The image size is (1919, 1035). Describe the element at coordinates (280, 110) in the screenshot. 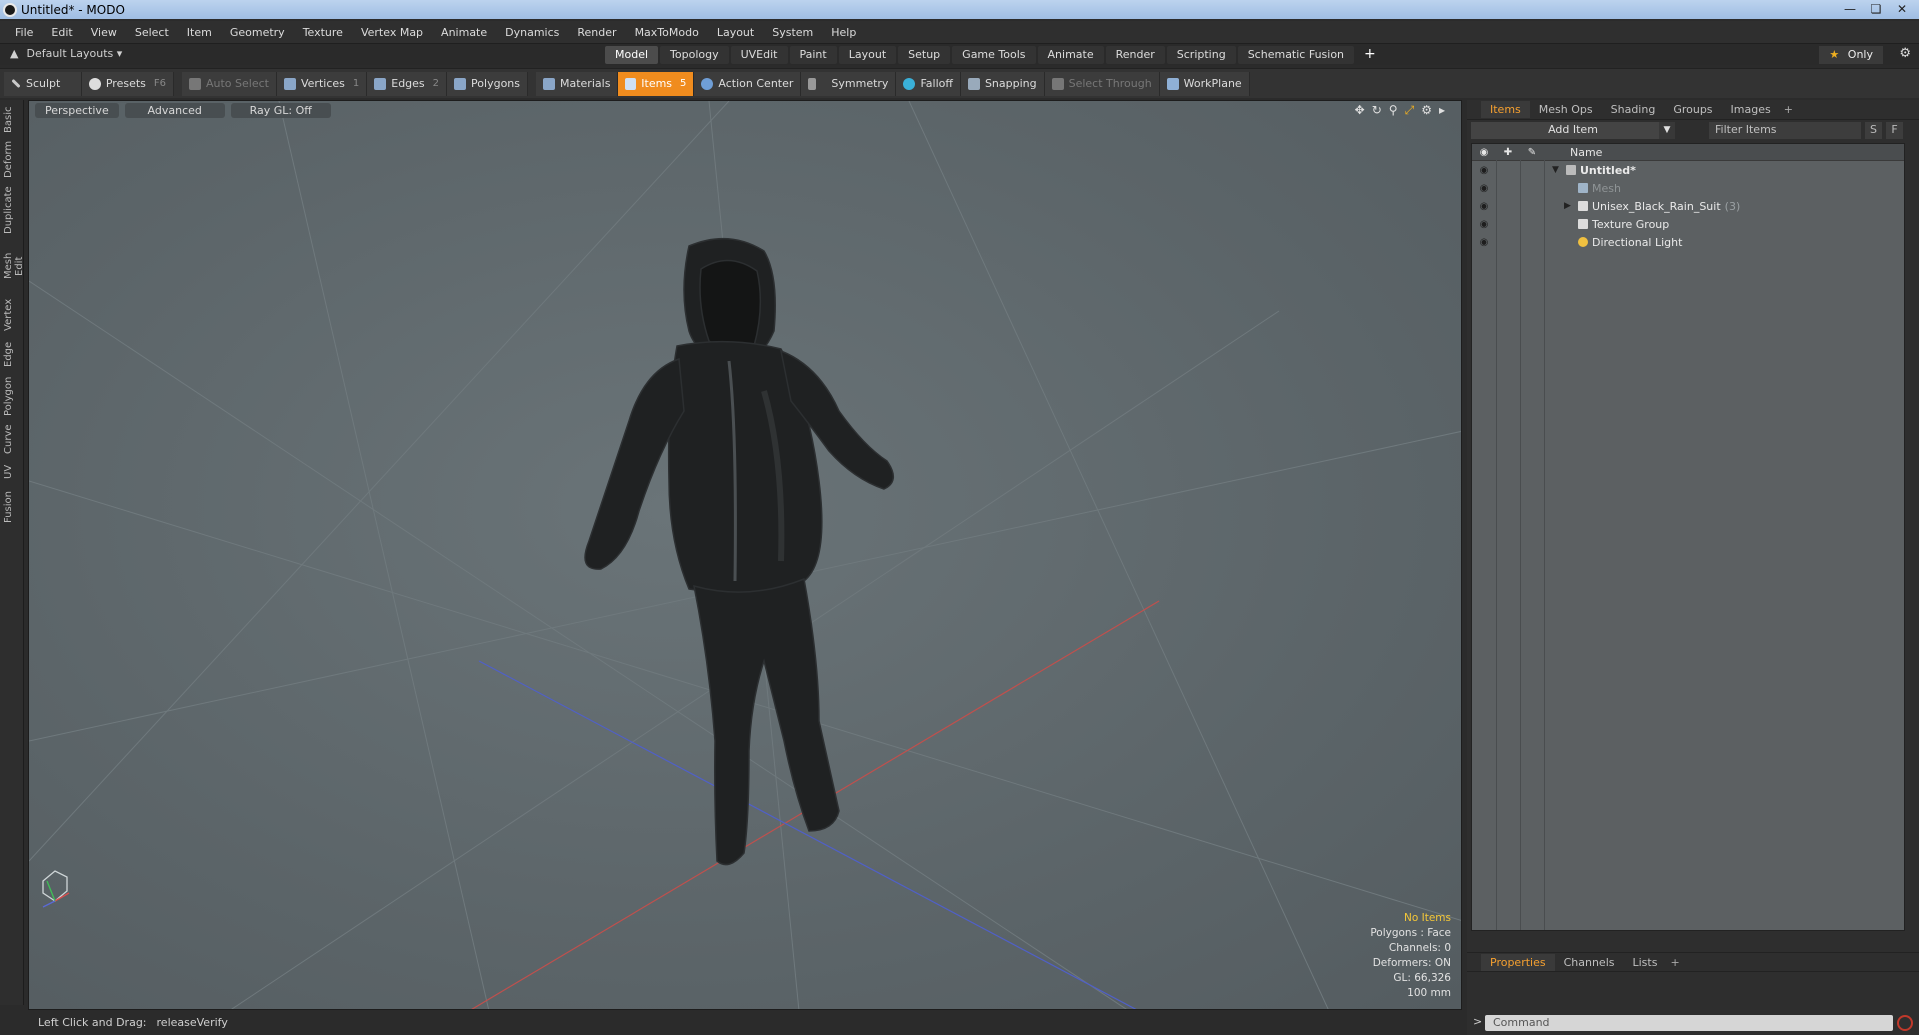

I see `raygl-toggle: Ray GL: Off` at that location.